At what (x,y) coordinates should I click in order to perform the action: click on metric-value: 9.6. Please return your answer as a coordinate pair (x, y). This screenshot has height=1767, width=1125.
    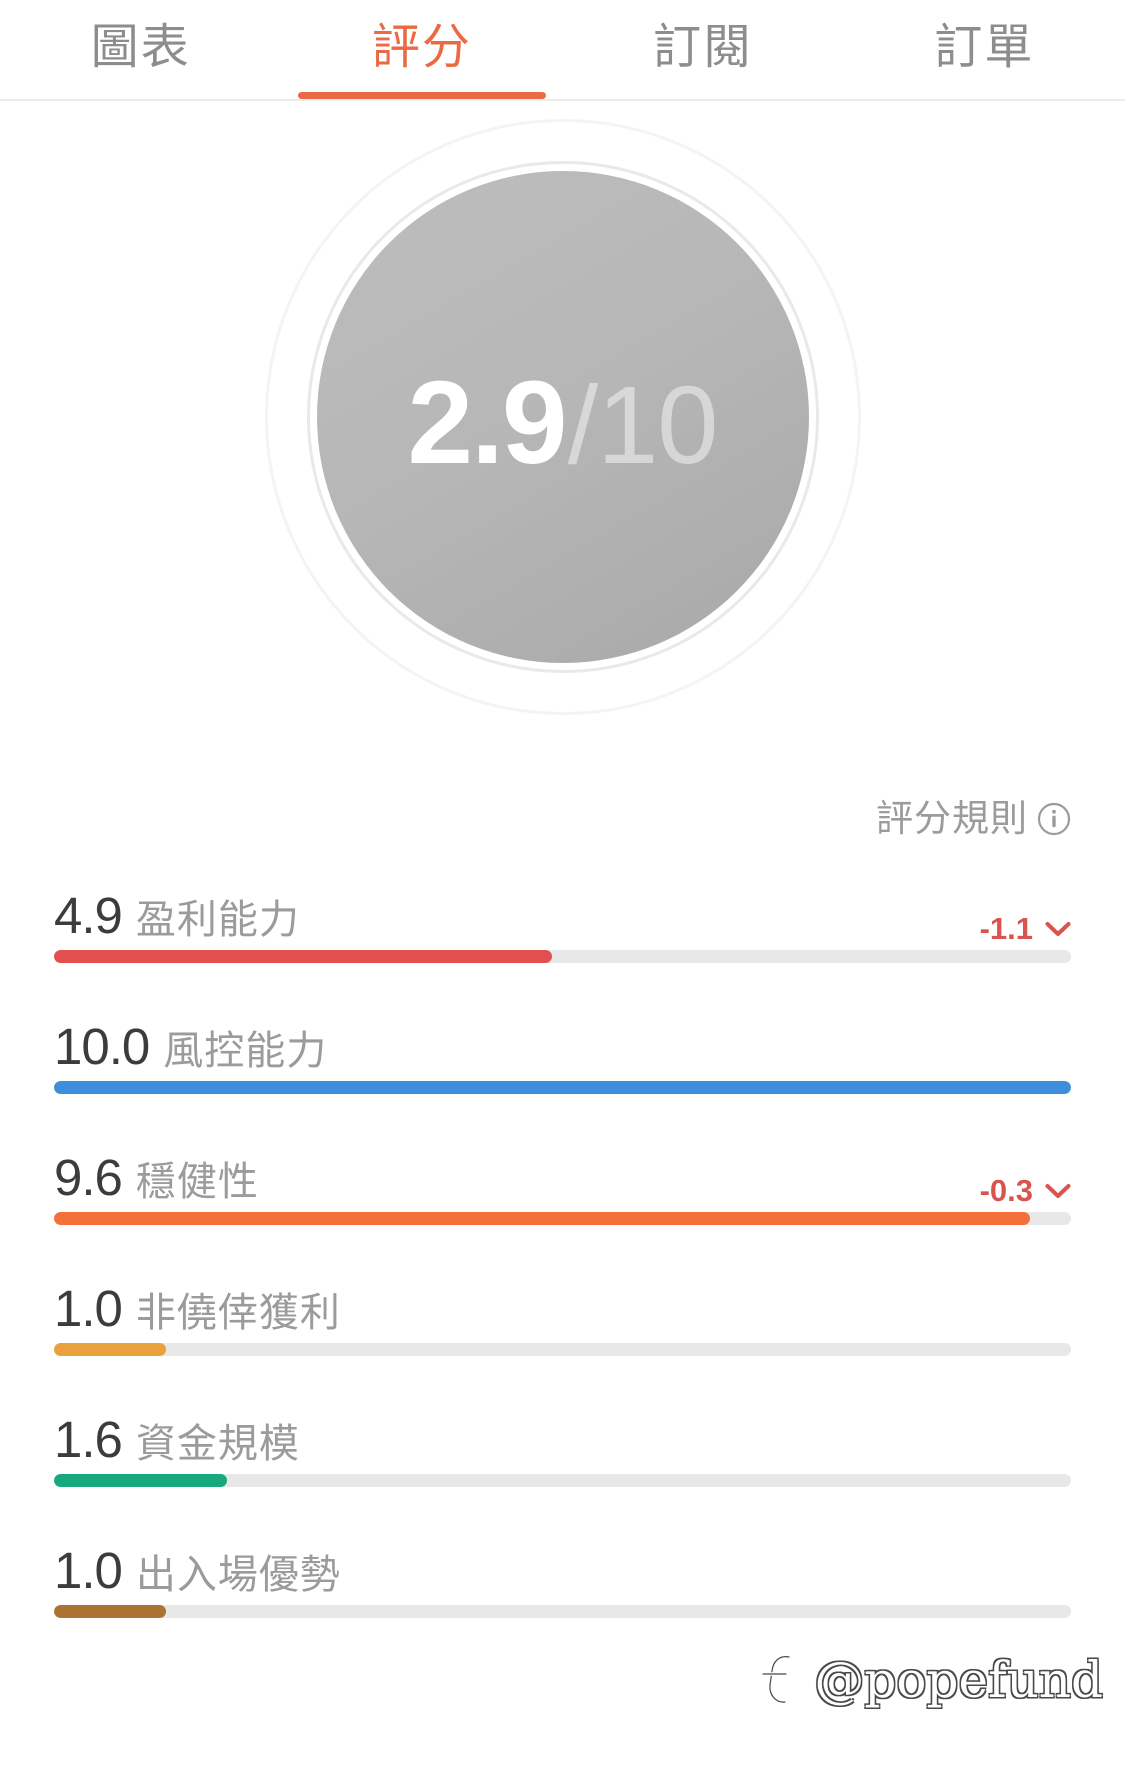
    Looking at the image, I should click on (88, 1177).